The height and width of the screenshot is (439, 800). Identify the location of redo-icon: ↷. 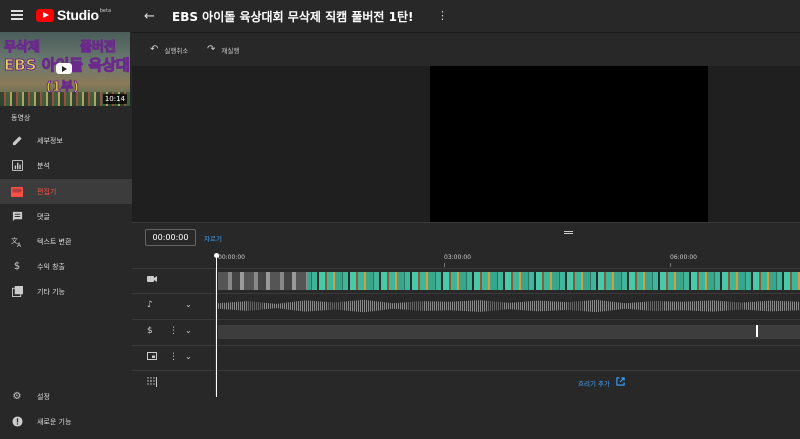
(211, 49).